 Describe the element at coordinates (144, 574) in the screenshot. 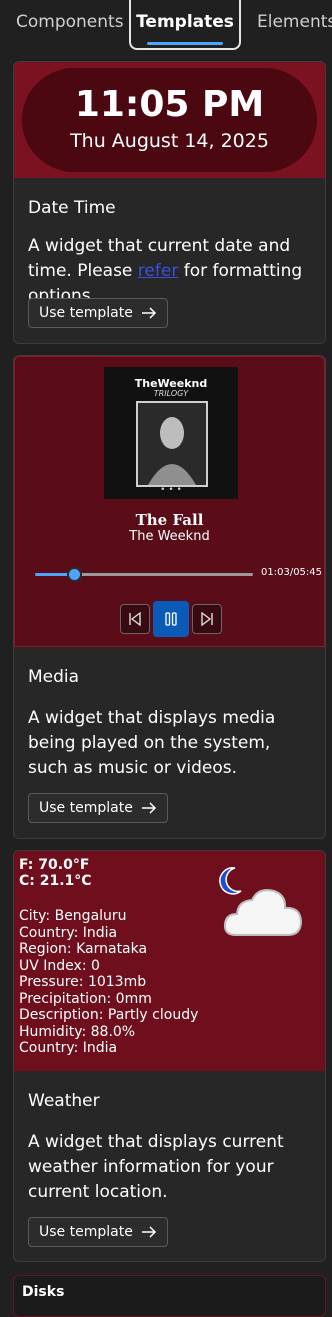

I see `seek-bar` at that location.